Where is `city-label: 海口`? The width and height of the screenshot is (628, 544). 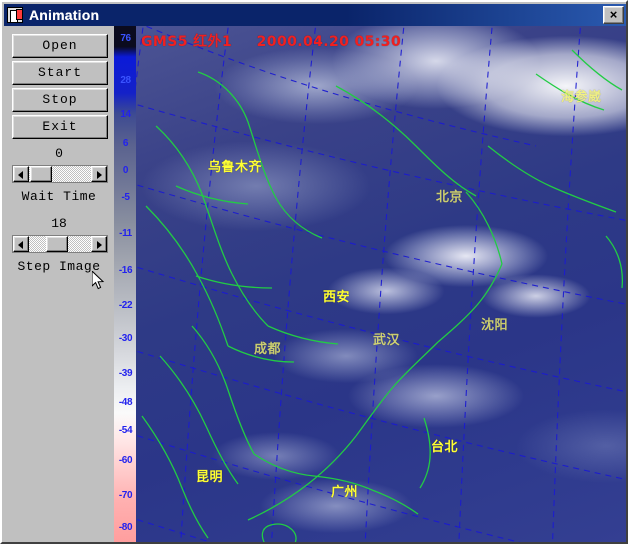
city-label: 海口 is located at coordinates (294, 541).